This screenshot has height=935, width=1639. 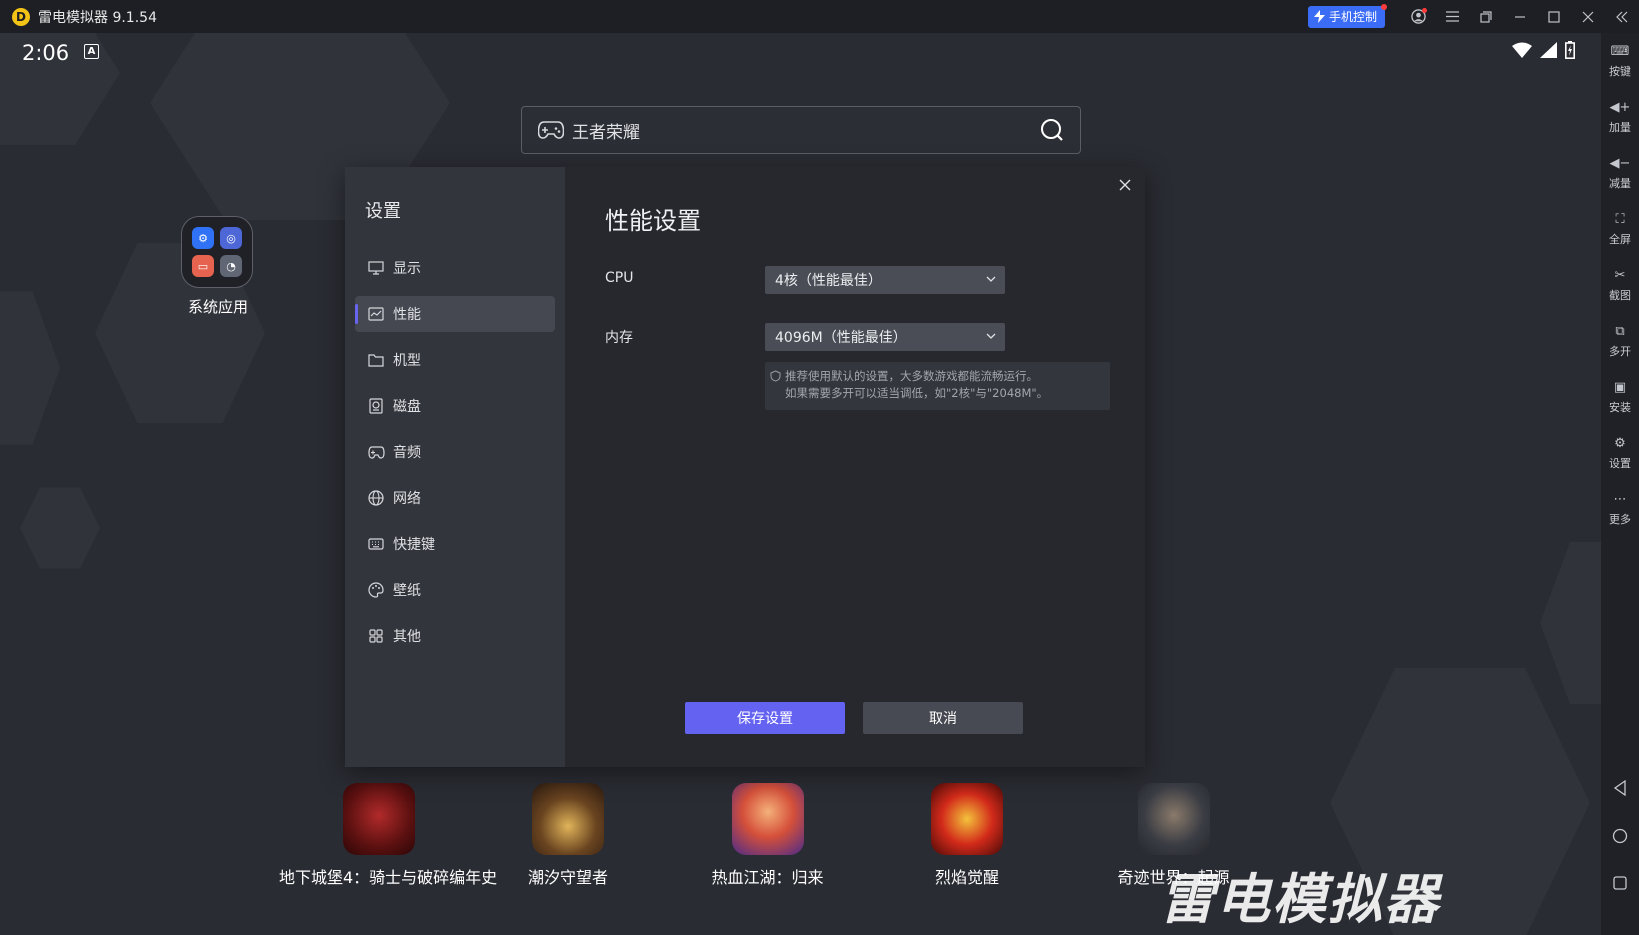 What do you see at coordinates (203, 266) in the screenshot?
I see `gallery-app-icon: ▭` at bounding box center [203, 266].